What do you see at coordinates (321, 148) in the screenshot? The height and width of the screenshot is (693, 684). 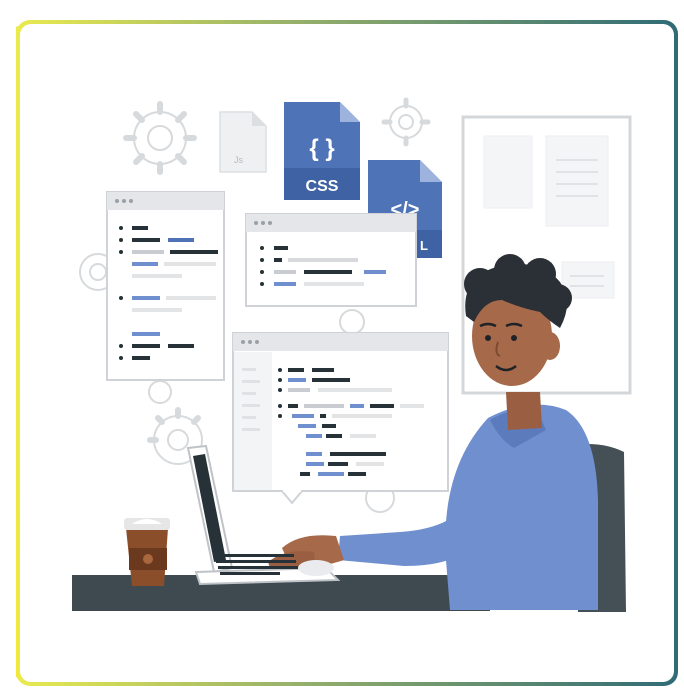 I see `css-file-braces: { }` at bounding box center [321, 148].